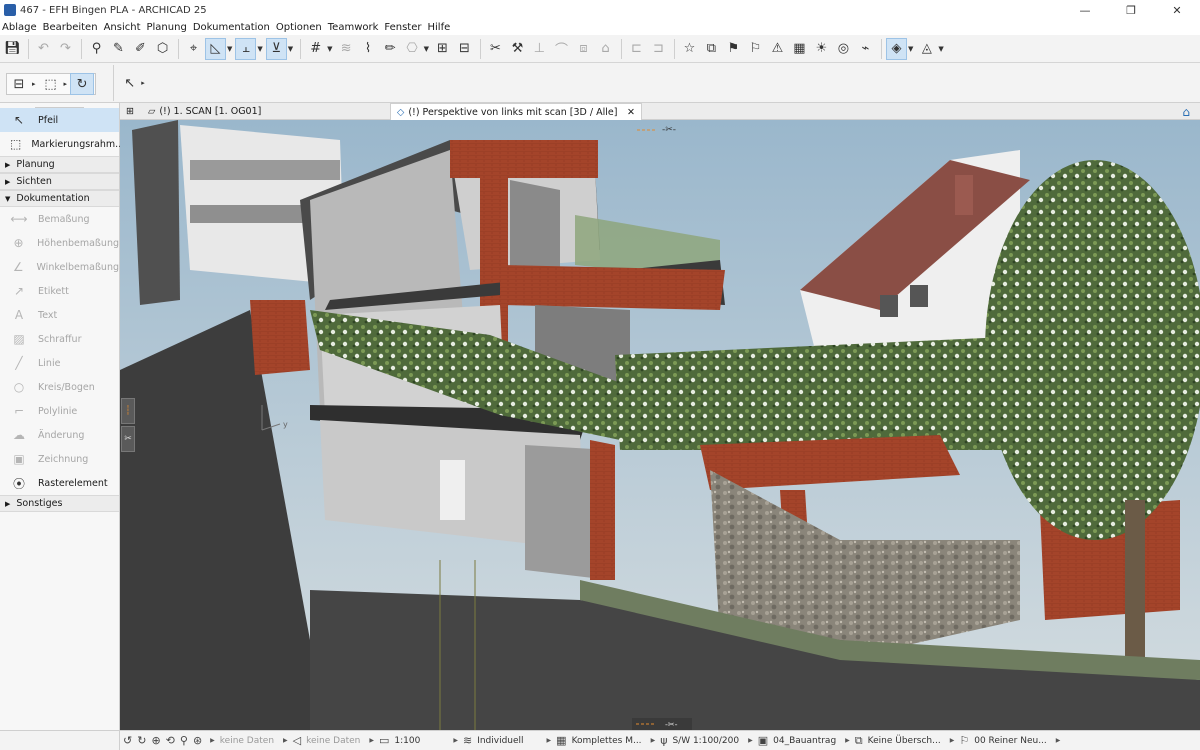 The height and width of the screenshot is (750, 1200). What do you see at coordinates (561, 740) in the screenshot?
I see `model-view-icon: ▦` at bounding box center [561, 740].